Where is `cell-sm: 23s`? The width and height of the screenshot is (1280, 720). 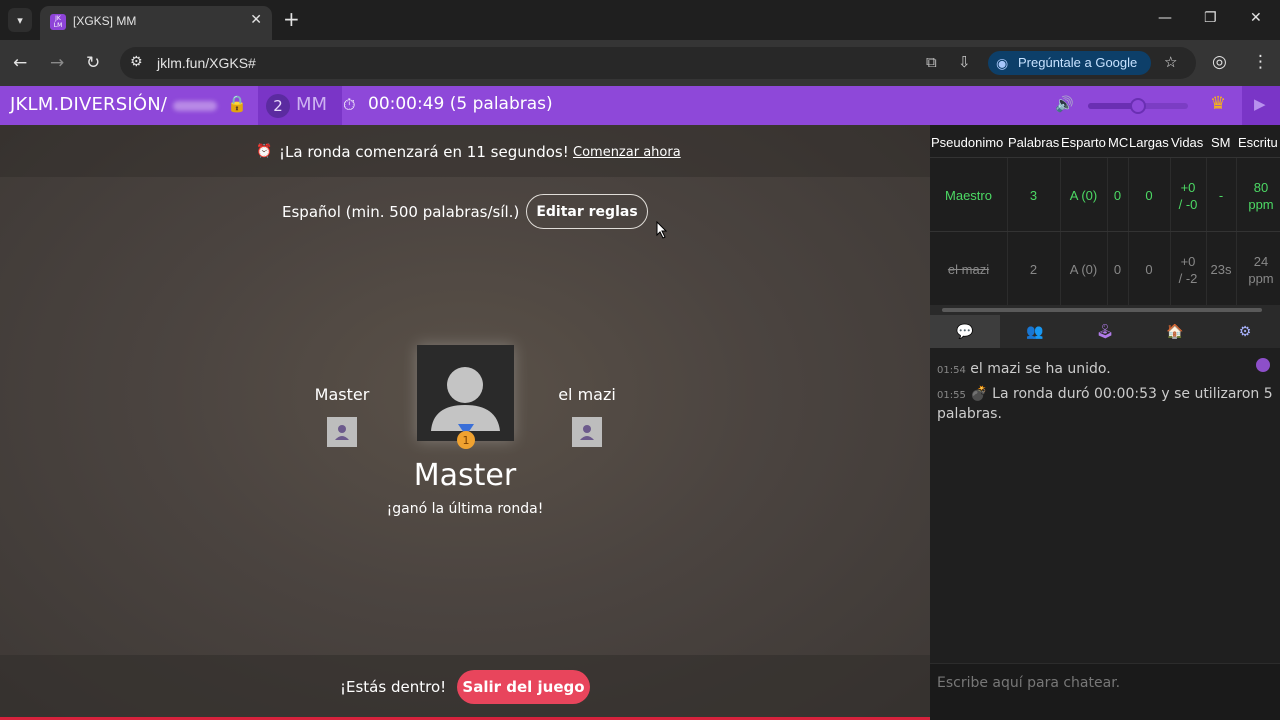 cell-sm: 23s is located at coordinates (1221, 269).